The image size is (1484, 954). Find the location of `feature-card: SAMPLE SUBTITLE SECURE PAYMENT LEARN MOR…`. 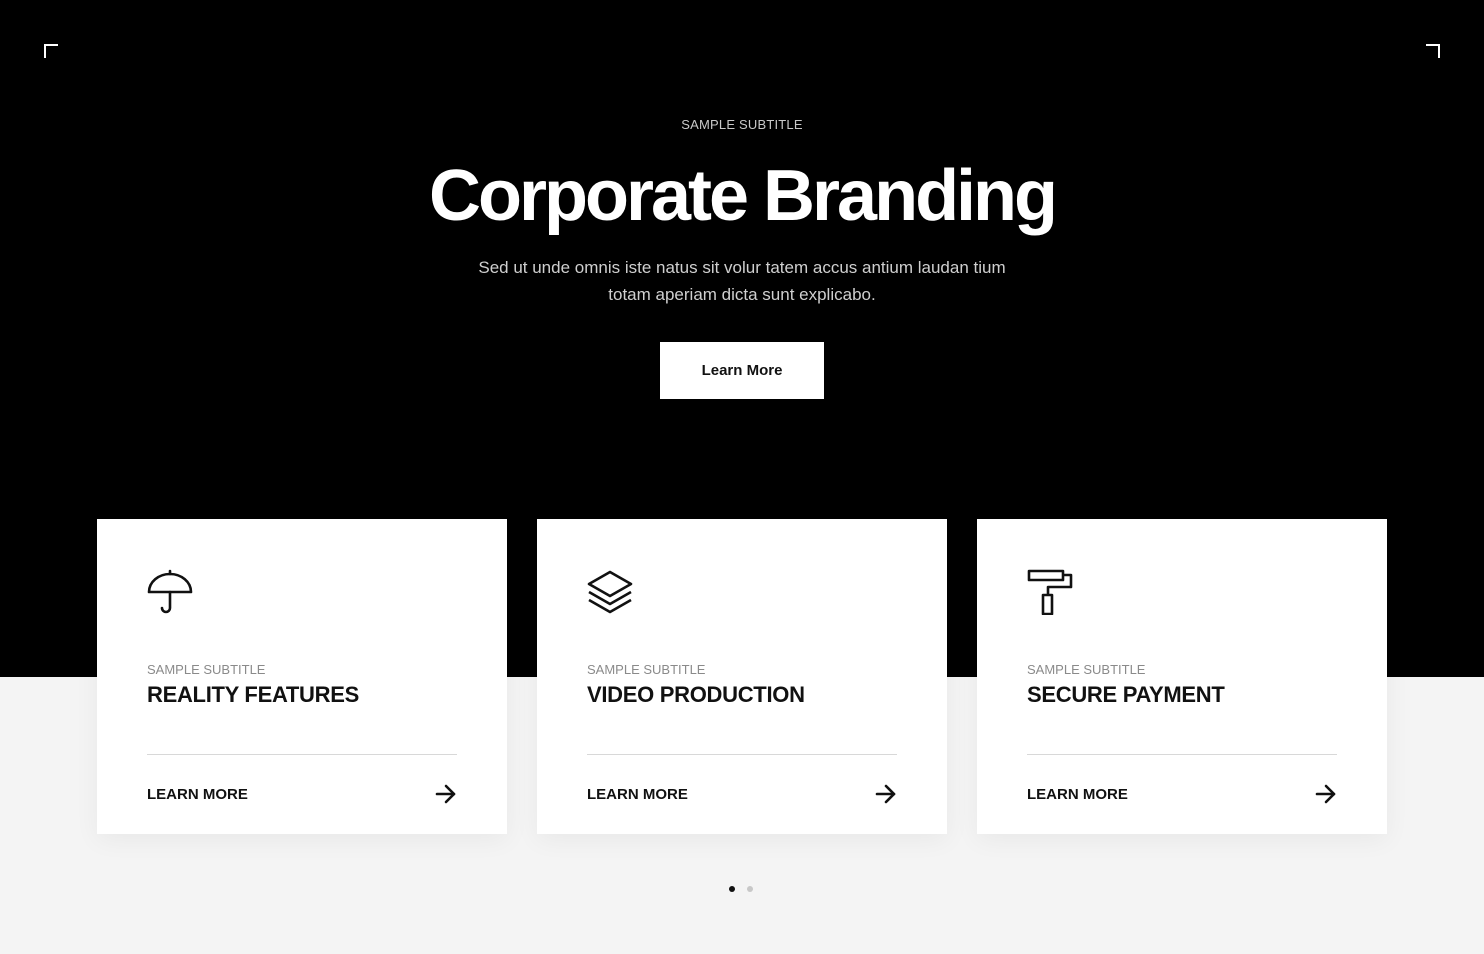

feature-card: SAMPLE SUBTITLE SECURE PAYMENT LEARN MOR… is located at coordinates (1182, 676).